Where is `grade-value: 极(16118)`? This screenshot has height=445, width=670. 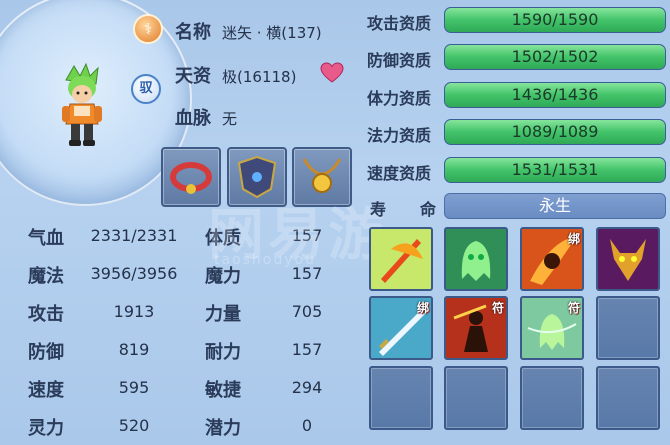 grade-value: 极(16118) is located at coordinates (259, 77).